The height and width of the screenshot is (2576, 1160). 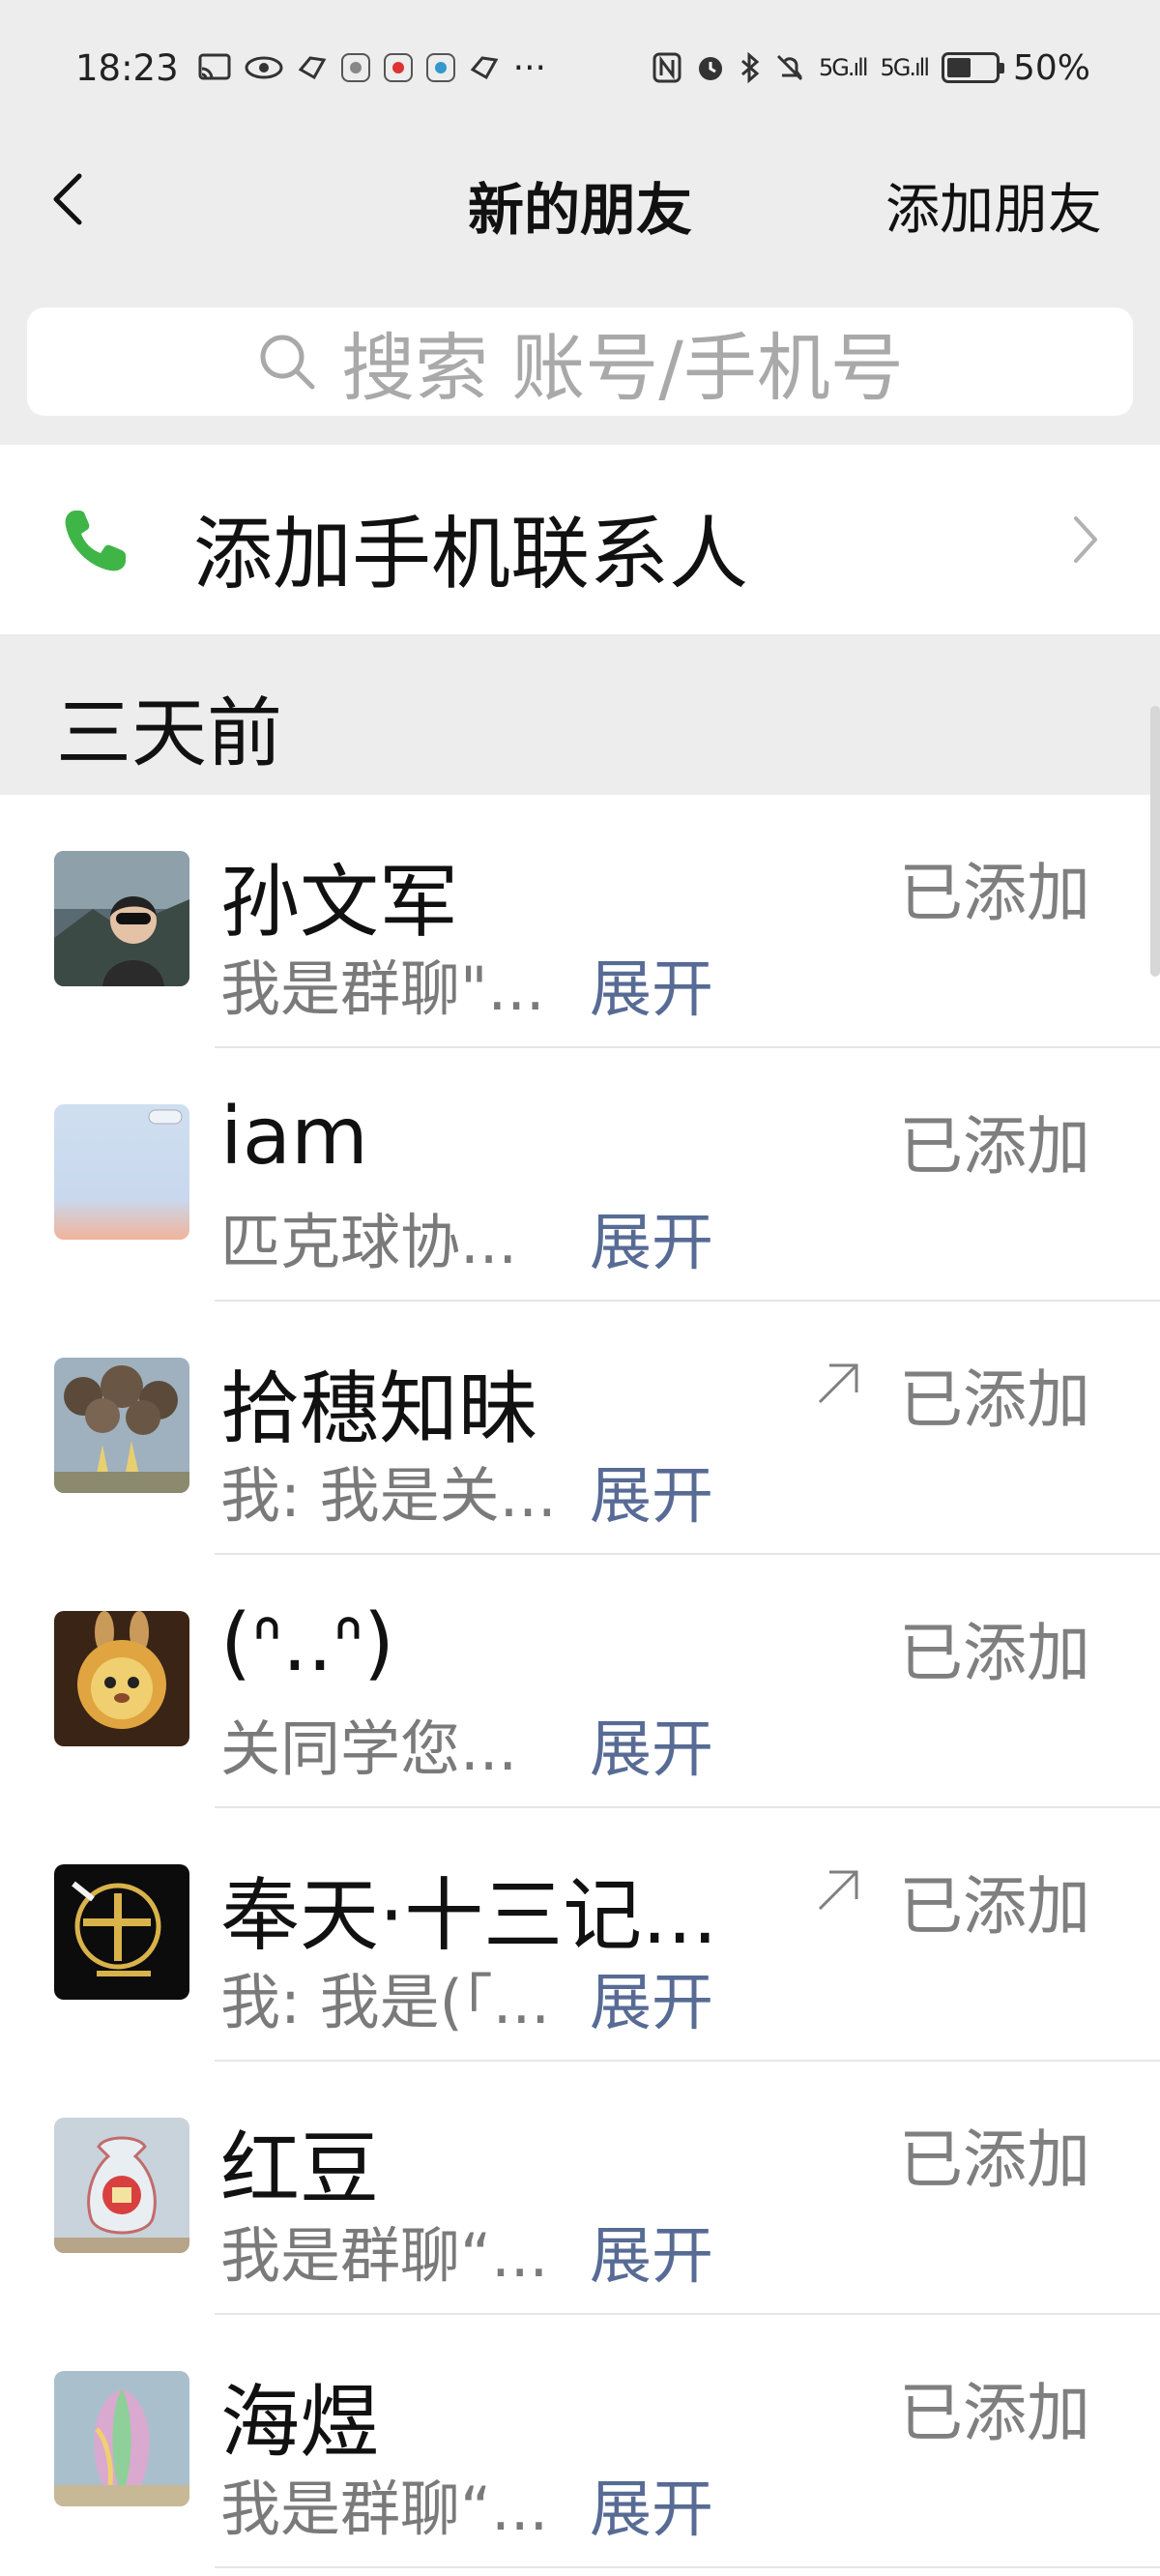 I want to click on status-bar: 18:23 ··· 5G.ıll 5G.ıll 50%, so click(x=580, y=67).